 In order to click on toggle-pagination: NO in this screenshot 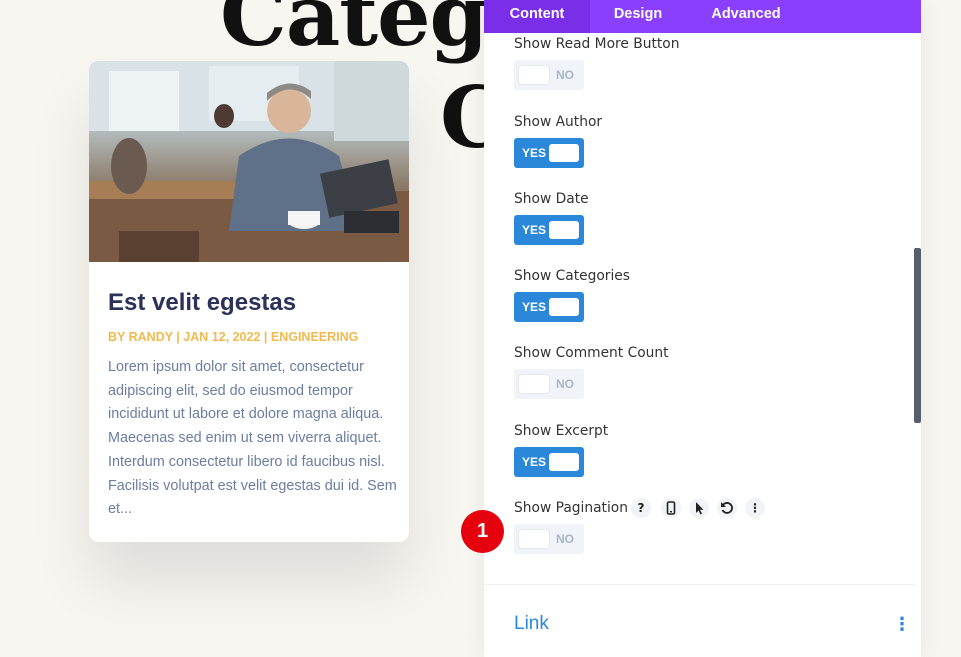, I will do `click(549, 539)`.